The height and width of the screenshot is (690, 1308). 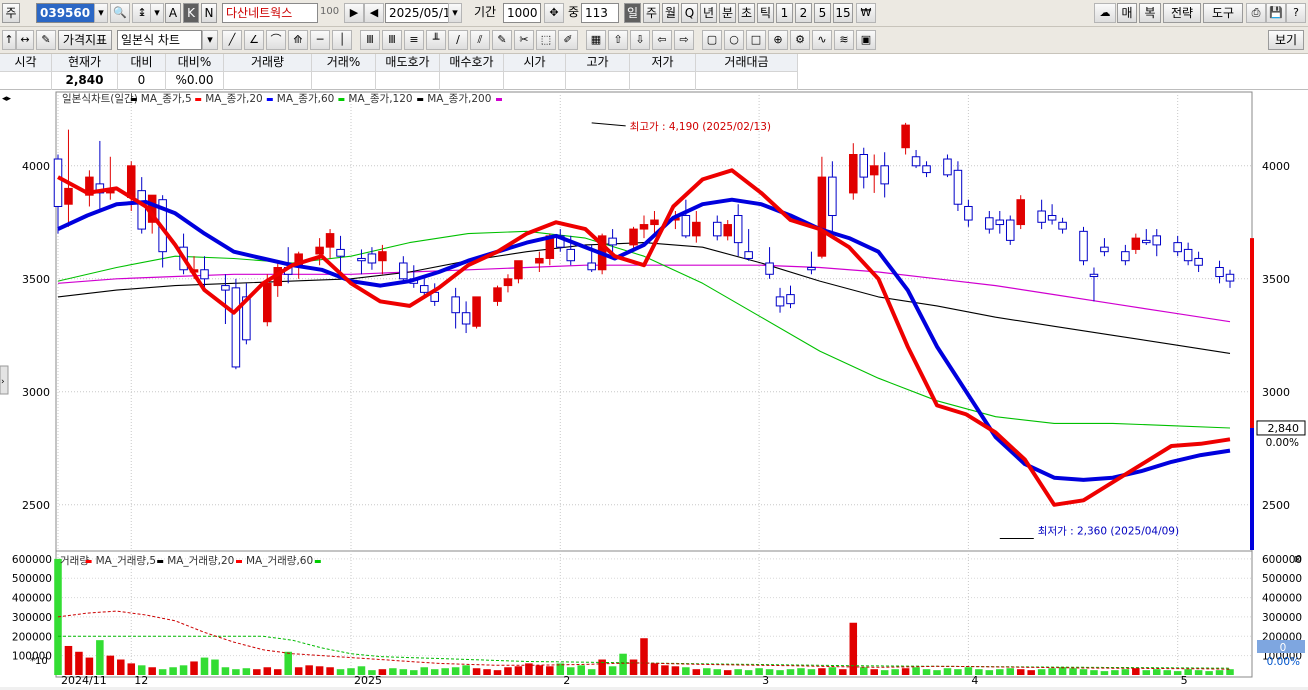 I want to click on calendar-dropdown-icon: ▾, so click(x=455, y=13).